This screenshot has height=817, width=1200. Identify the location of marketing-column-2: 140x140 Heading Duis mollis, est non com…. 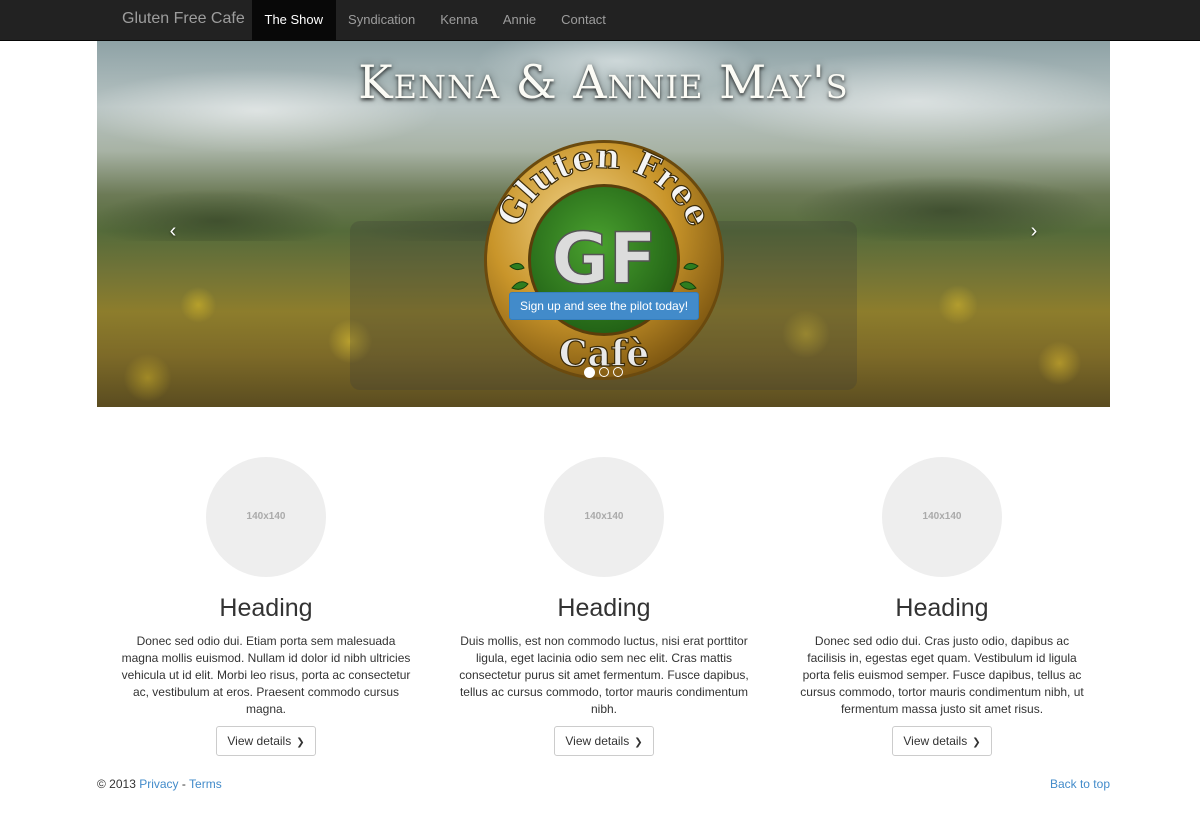
(604, 606).